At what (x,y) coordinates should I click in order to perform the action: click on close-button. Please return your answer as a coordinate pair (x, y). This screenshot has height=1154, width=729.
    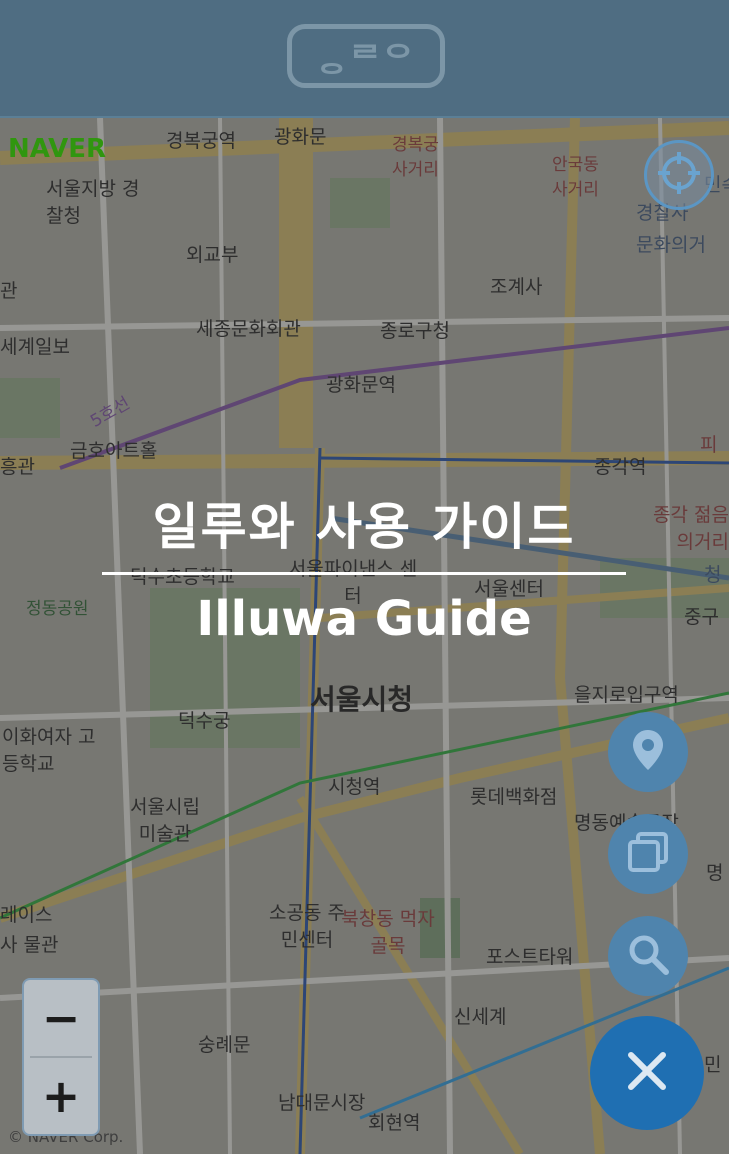
    Looking at the image, I should click on (647, 1073).